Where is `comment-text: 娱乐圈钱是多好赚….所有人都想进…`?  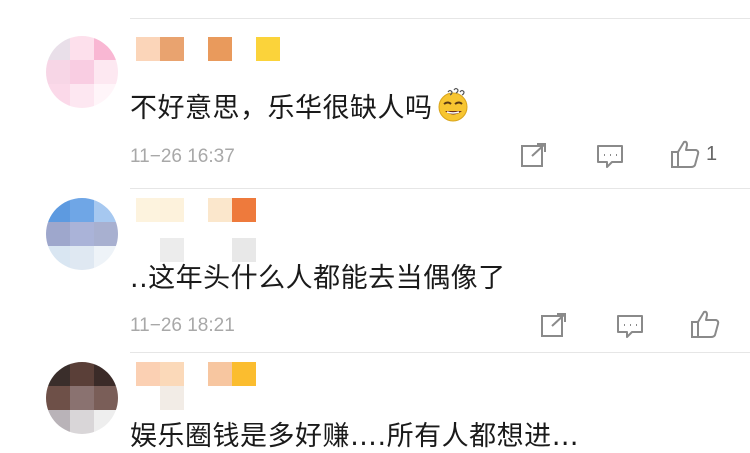
comment-text: 娱乐圈钱是多好赚….所有人都想进… is located at coordinates (355, 436).